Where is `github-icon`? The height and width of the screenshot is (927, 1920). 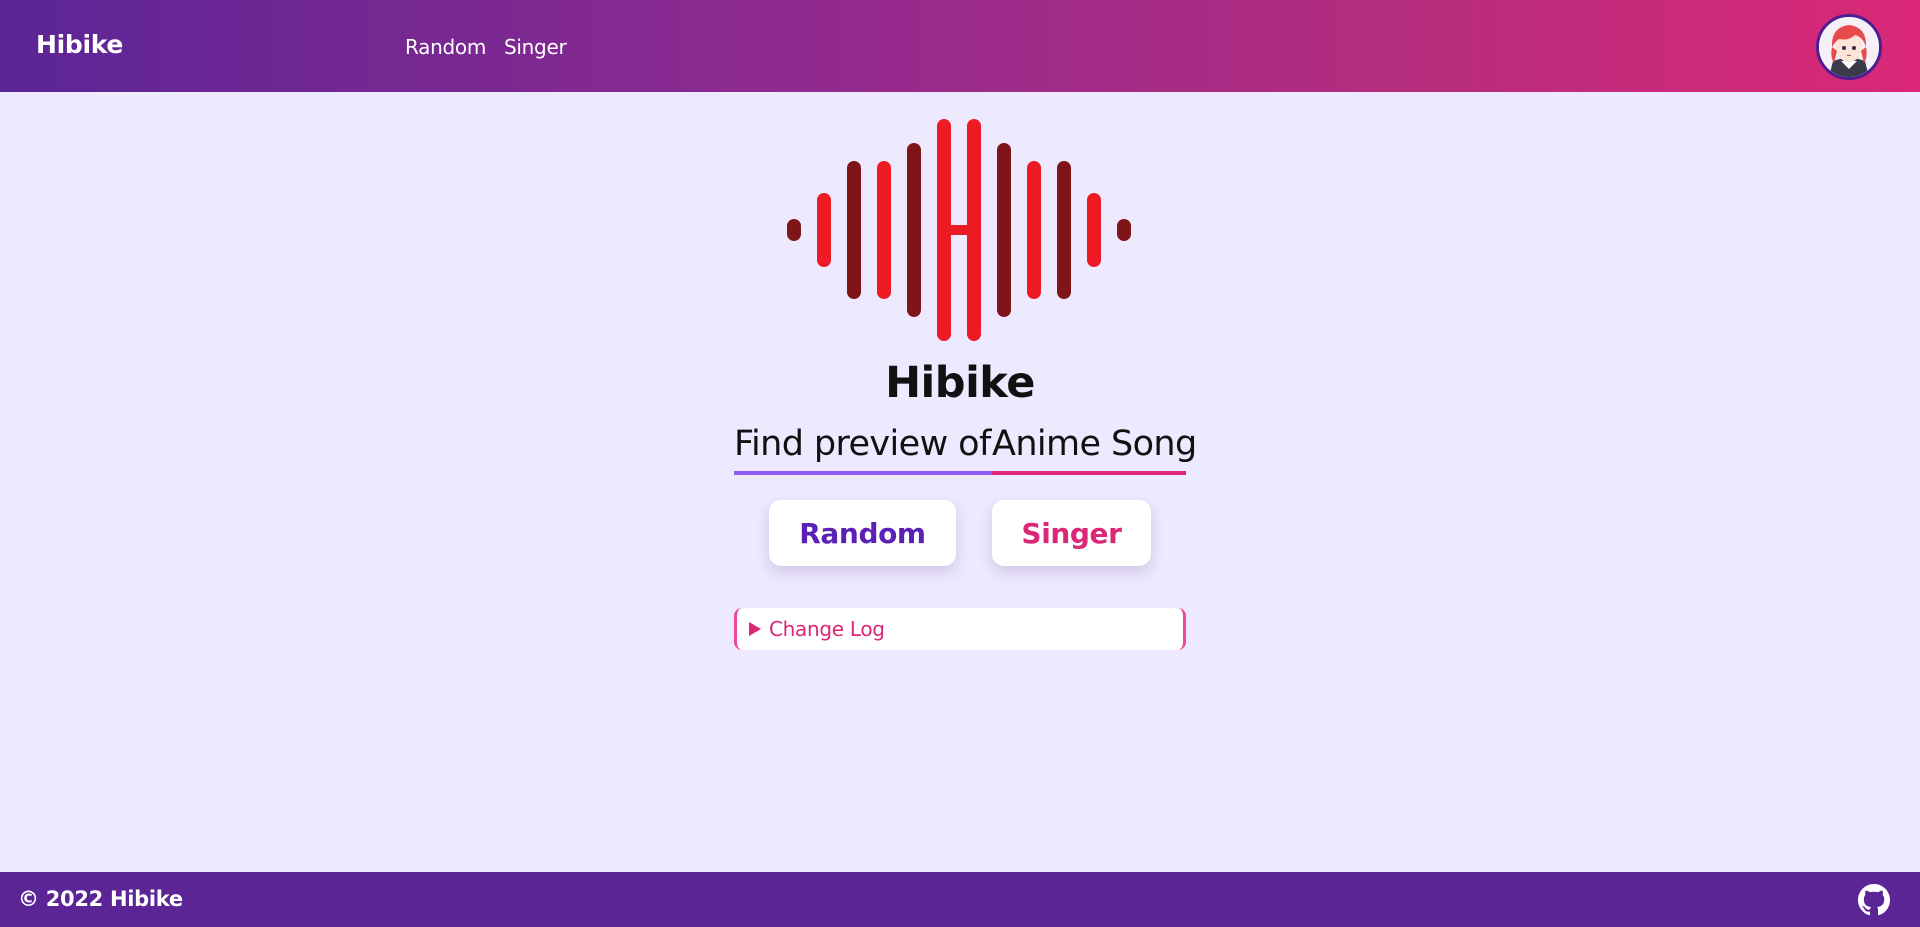
github-icon is located at coordinates (1874, 900).